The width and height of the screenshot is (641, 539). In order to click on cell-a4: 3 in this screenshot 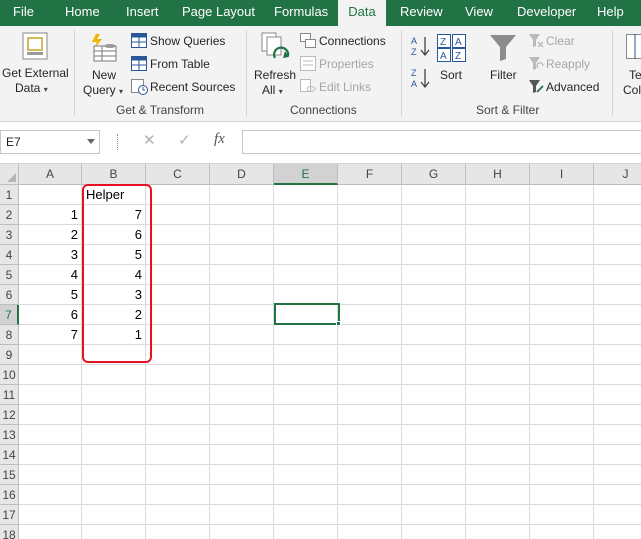, I will do `click(50, 255)`.